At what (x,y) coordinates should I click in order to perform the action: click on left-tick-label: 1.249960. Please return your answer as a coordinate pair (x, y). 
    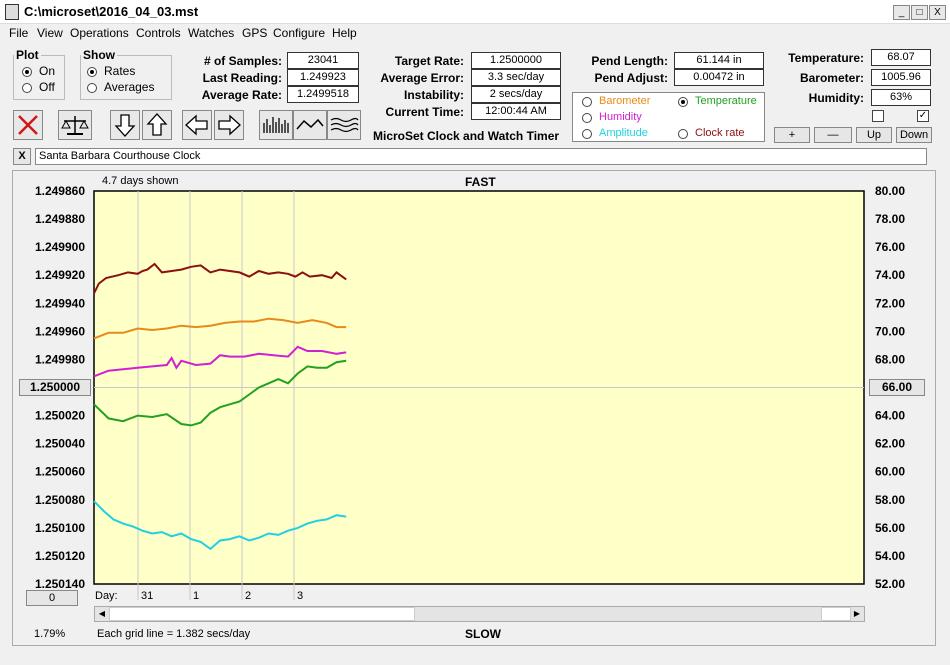
    Looking at the image, I should click on (60, 331).